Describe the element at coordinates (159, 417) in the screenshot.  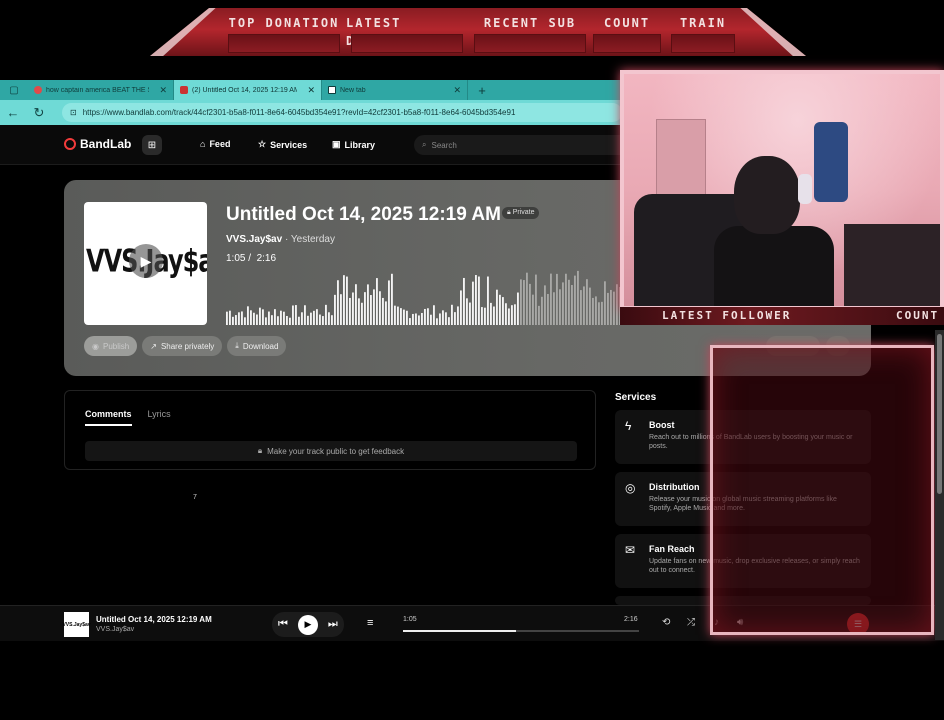
I see `tab-lyrics: Lyrics` at that location.